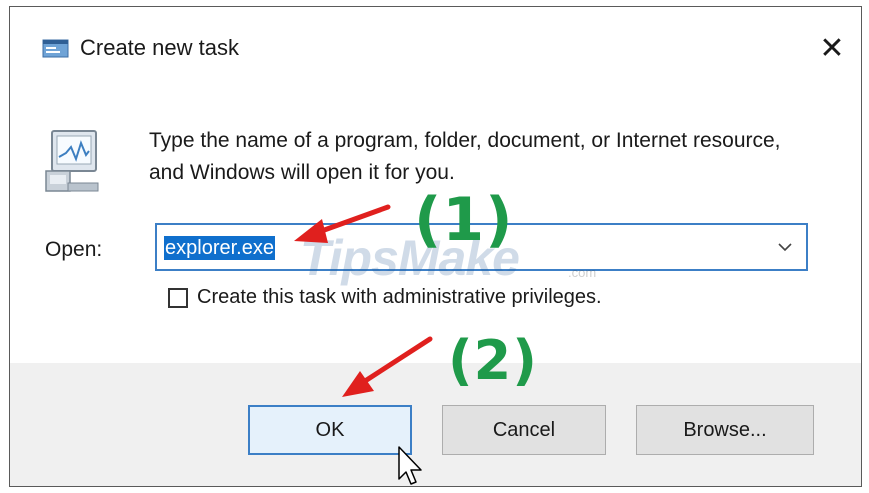  Describe the element at coordinates (582, 272) in the screenshot. I see `watermark-suffix: .com` at that location.